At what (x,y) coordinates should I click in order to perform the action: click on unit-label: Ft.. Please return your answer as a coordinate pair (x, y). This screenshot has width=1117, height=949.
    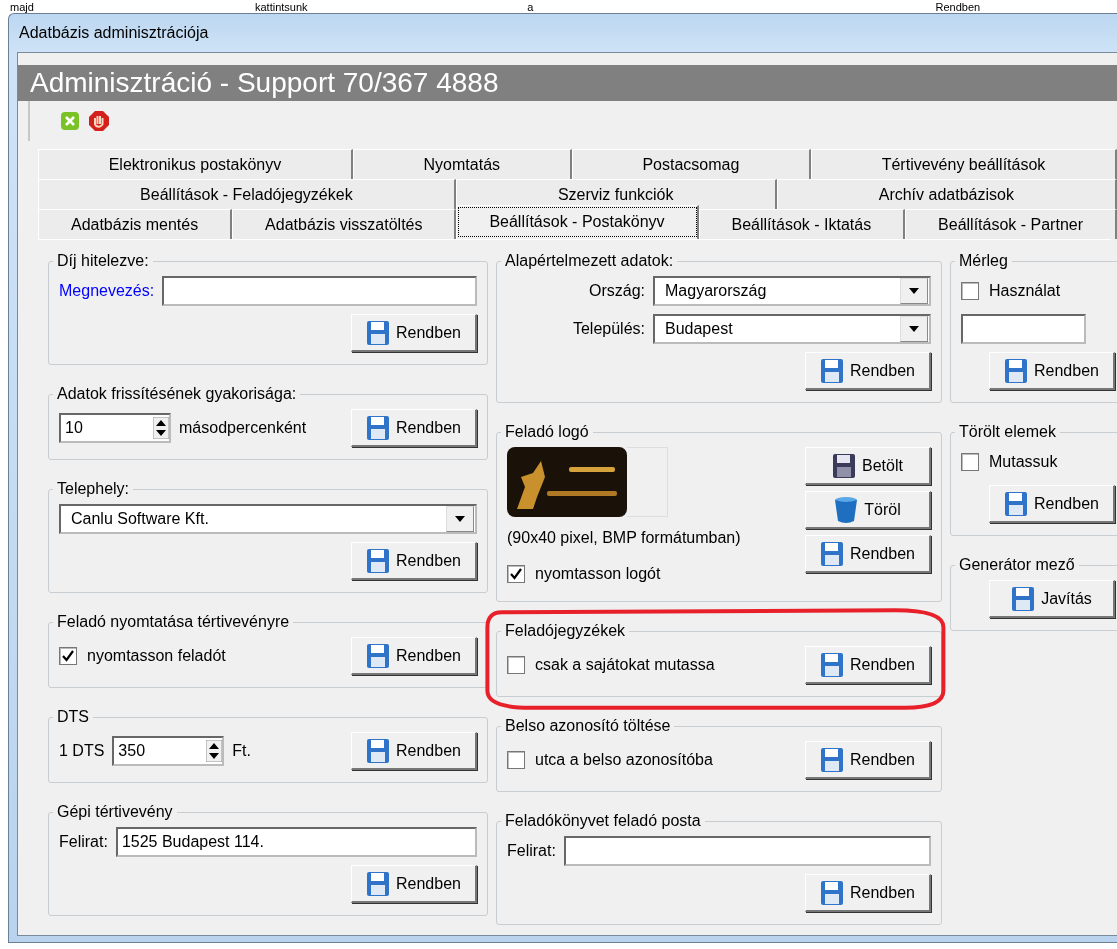
    Looking at the image, I should click on (241, 751).